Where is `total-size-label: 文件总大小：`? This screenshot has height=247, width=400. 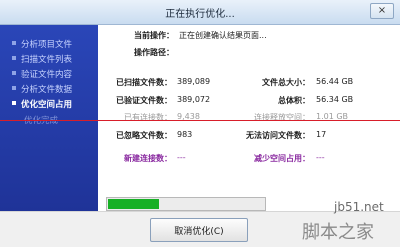 total-size-label: 文件总大小： is located at coordinates (286, 82).